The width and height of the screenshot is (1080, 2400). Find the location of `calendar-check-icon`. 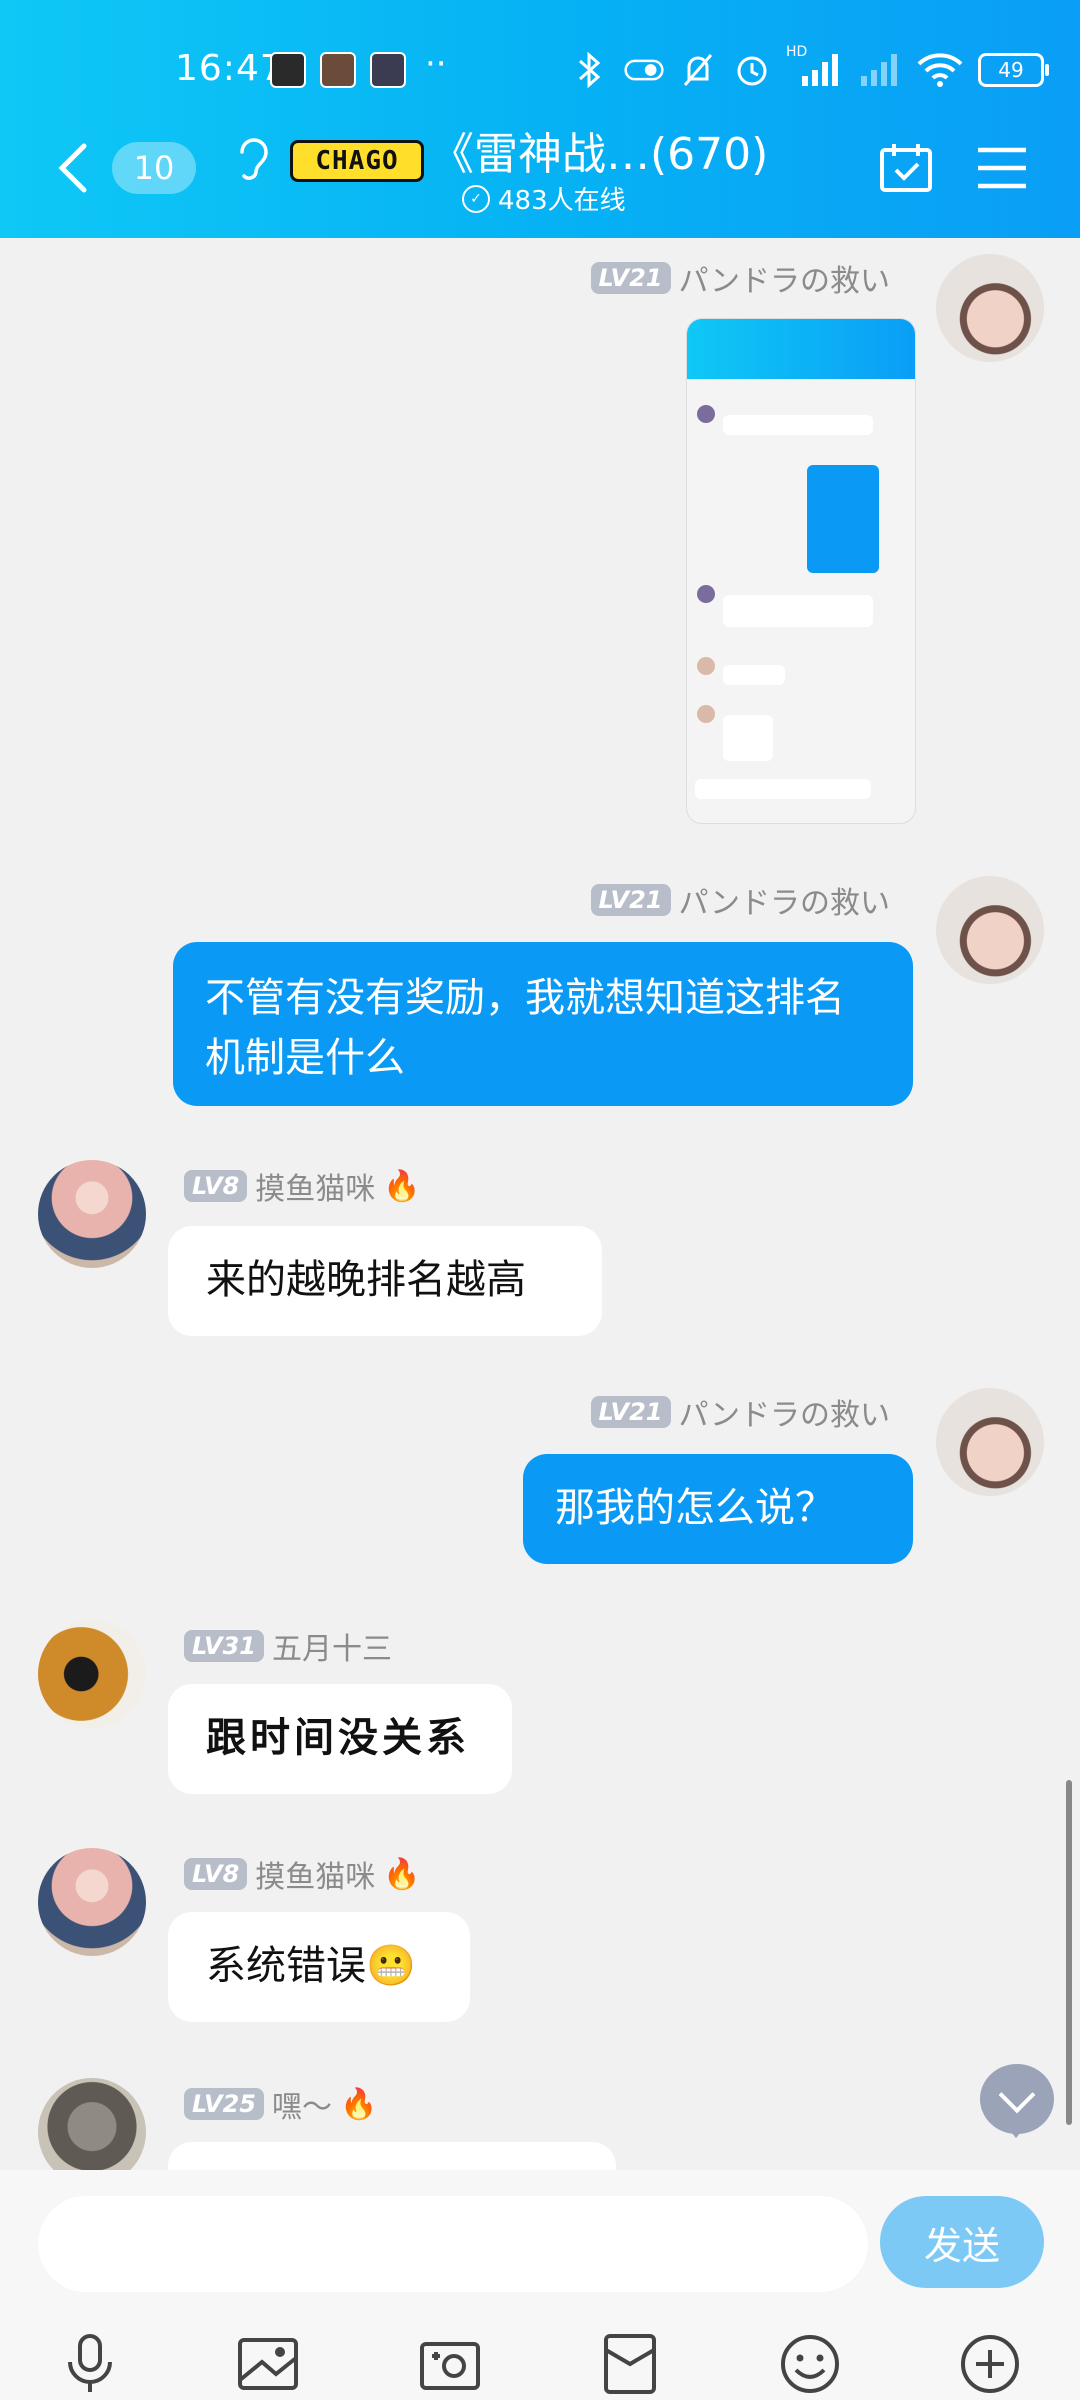

calendar-check-icon is located at coordinates (906, 168).